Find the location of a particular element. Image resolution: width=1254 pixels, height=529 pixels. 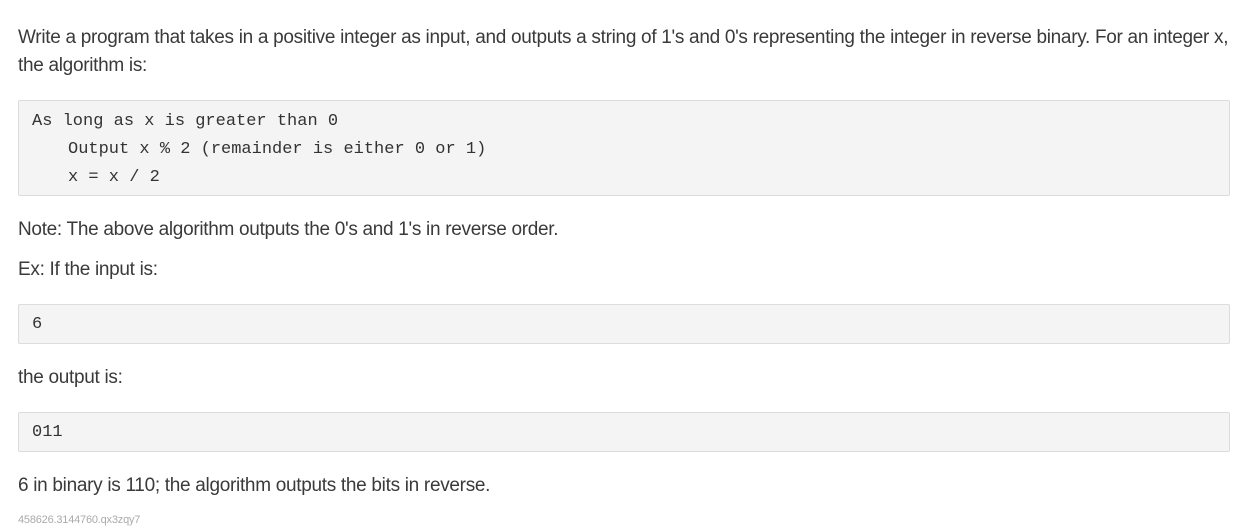

output-intro: the output is: is located at coordinates (70, 377).